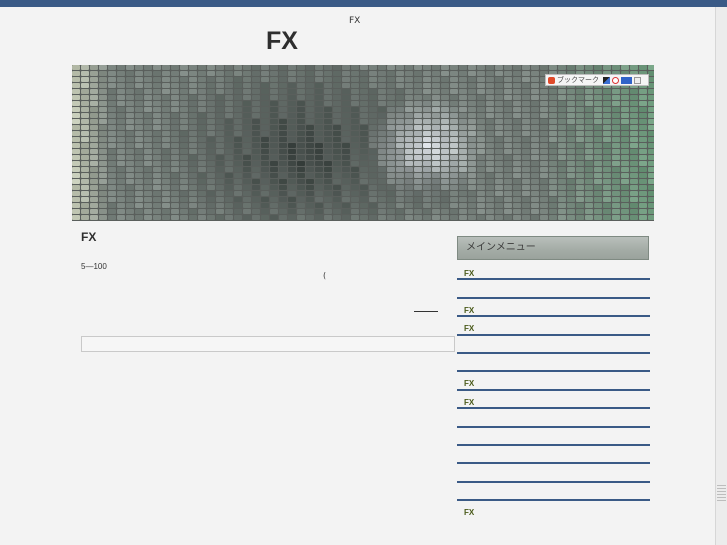 The height and width of the screenshot is (545, 727). What do you see at coordinates (626, 80) in the screenshot?
I see `livedoor-clip-icon` at bounding box center [626, 80].